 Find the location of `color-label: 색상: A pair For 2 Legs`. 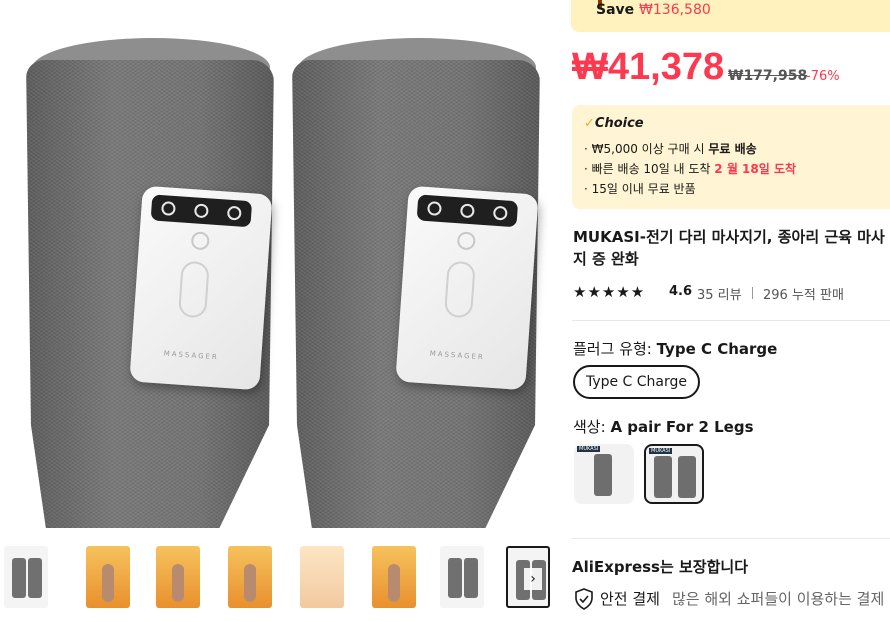

color-label: 색상: A pair For 2 Legs is located at coordinates (663, 427).